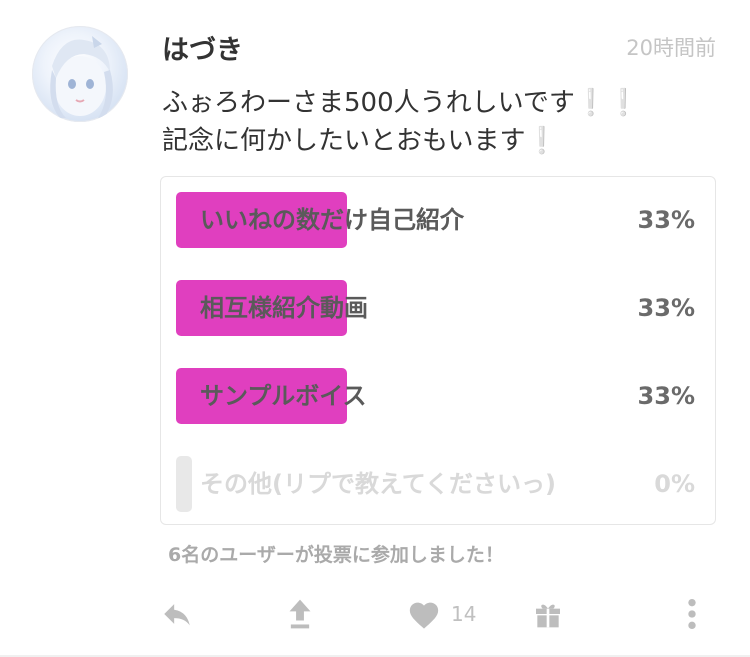 This screenshot has width=750, height=657. I want to click on poll-option-4: その他(リプで教えてくださいっ) 0%, so click(435, 484).